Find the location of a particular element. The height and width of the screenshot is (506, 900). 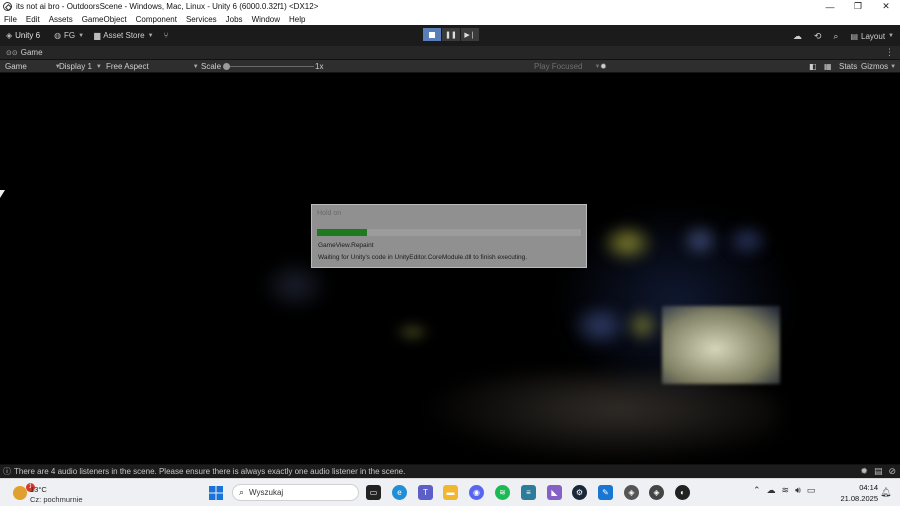

scale-slider-track is located at coordinates (270, 66).